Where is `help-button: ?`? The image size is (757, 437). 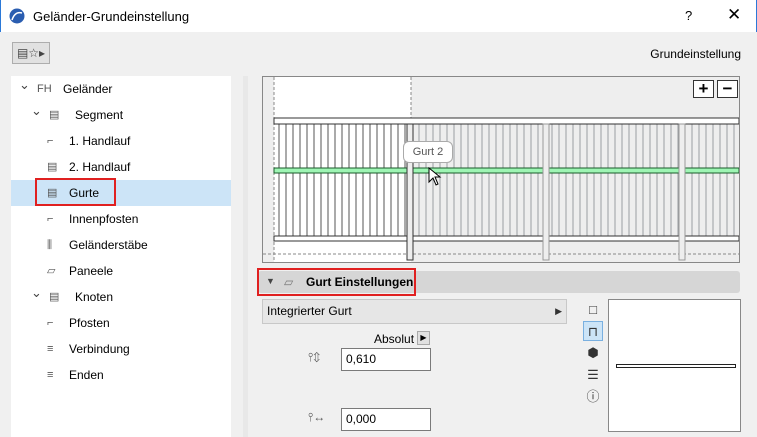 help-button: ? is located at coordinates (688, 15).